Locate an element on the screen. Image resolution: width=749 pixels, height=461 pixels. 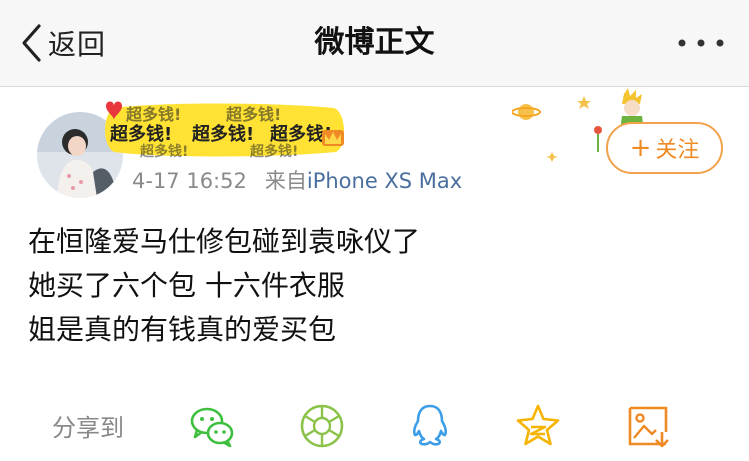
back-button: 返回 is located at coordinates (63, 43).